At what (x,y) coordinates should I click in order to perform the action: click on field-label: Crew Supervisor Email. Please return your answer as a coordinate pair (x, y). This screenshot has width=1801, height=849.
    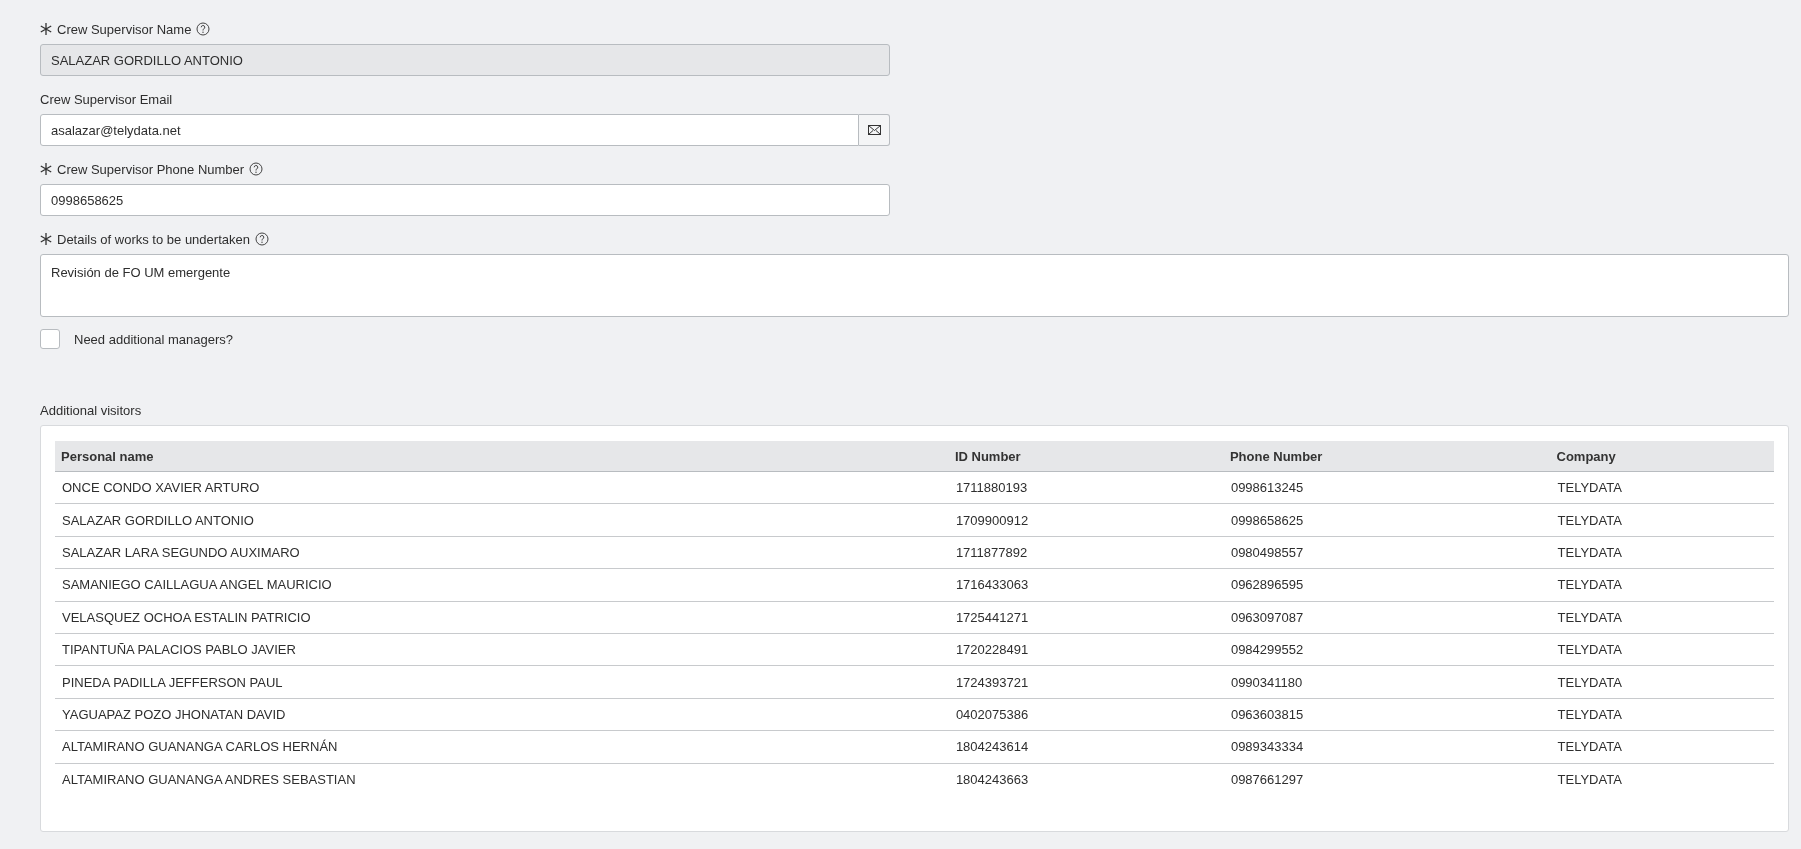
    Looking at the image, I should click on (106, 99).